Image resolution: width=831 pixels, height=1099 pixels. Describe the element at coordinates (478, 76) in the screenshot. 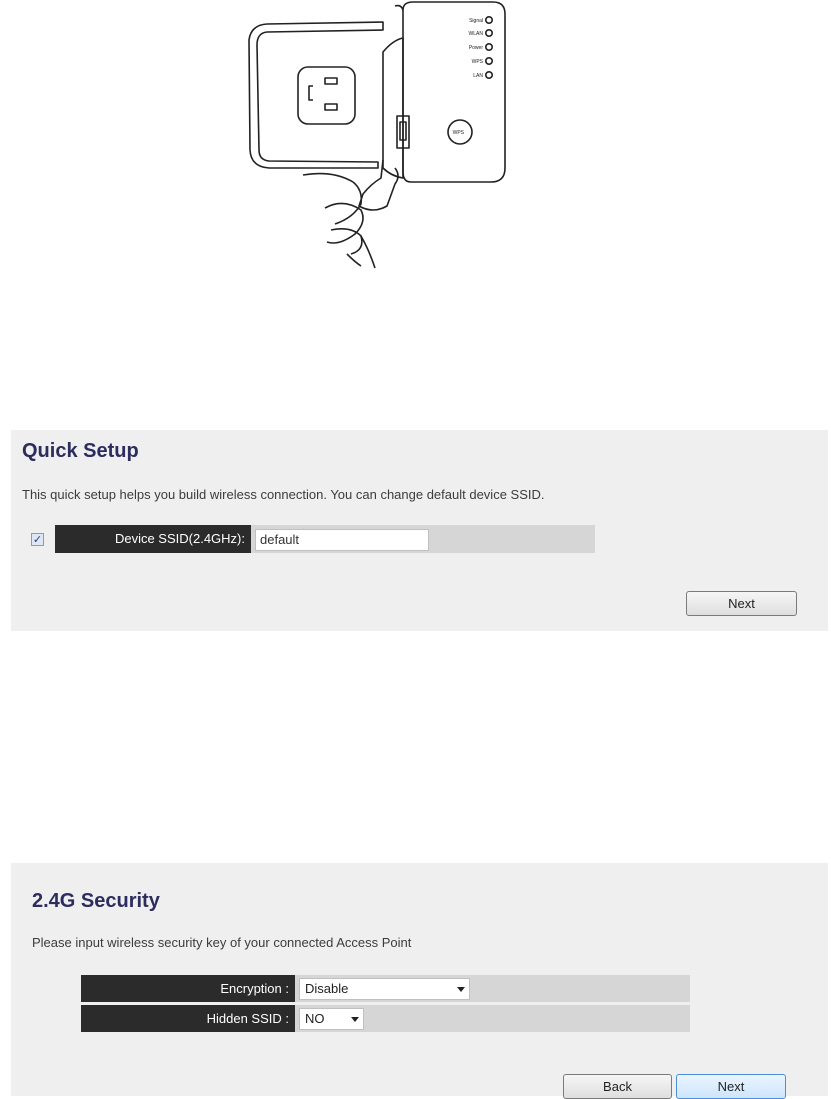

I see `led-label: LAN` at that location.